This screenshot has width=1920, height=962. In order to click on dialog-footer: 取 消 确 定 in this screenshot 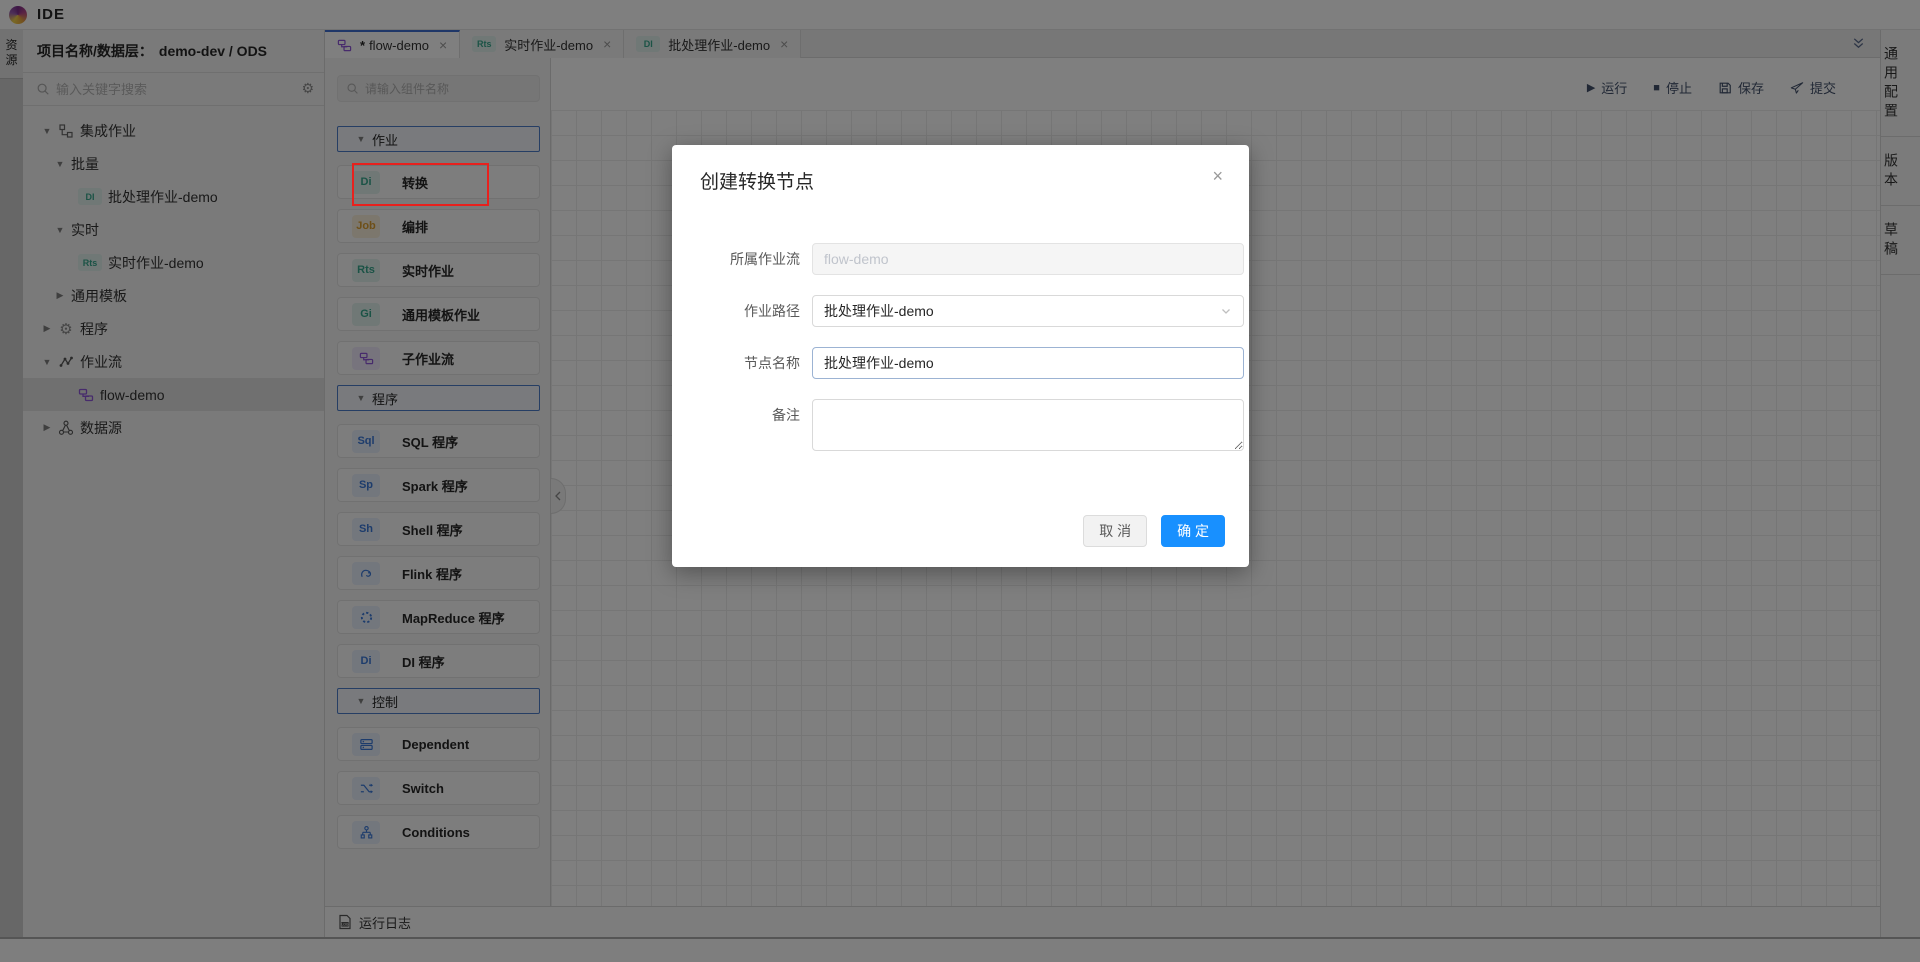, I will do `click(1154, 531)`.